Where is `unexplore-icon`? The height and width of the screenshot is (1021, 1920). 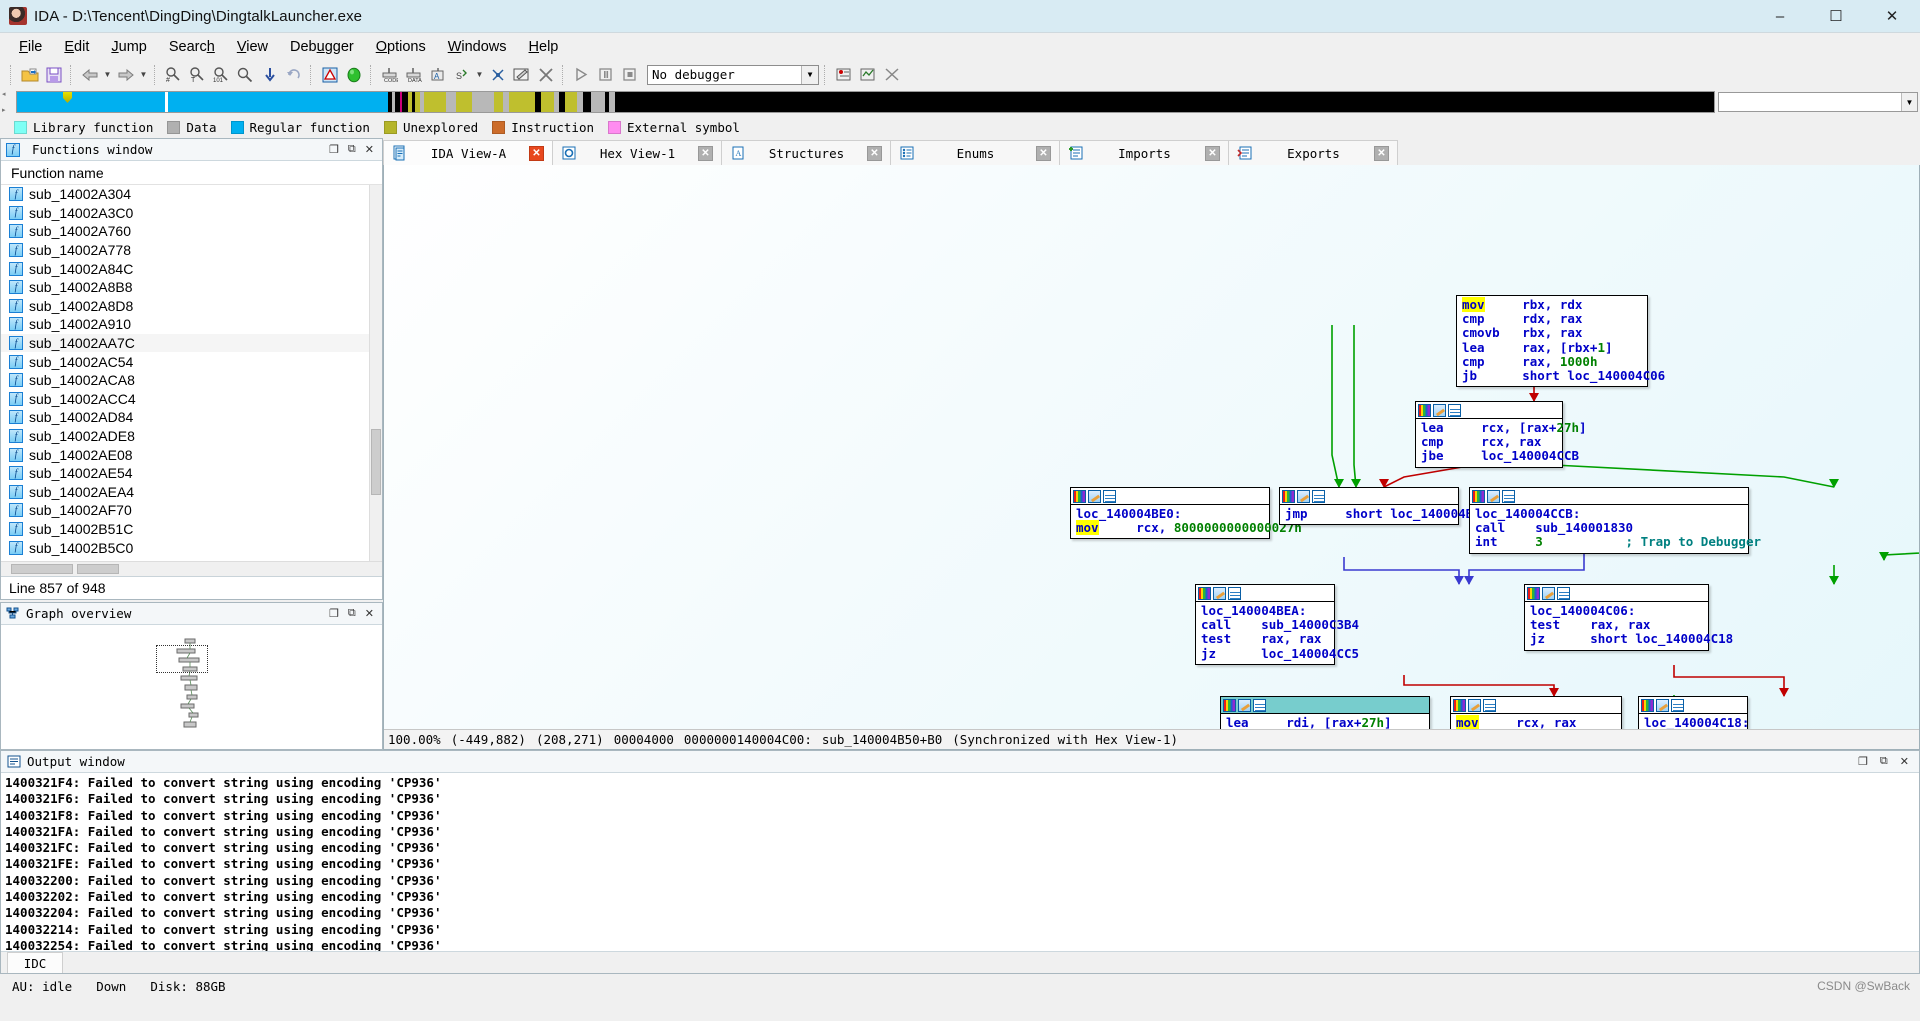 unexplore-icon is located at coordinates (497, 75).